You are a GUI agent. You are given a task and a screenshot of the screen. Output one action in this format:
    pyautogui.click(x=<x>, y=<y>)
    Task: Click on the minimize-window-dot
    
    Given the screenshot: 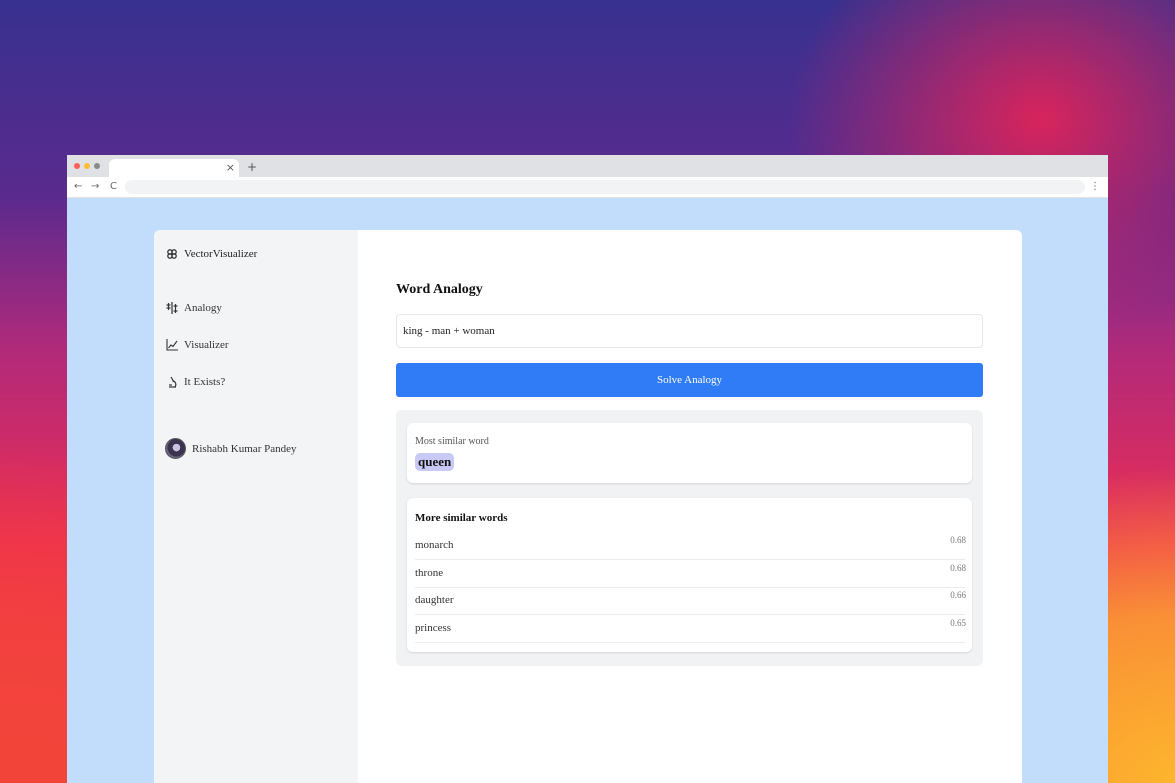 What is the action you would take?
    pyautogui.click(x=87, y=166)
    